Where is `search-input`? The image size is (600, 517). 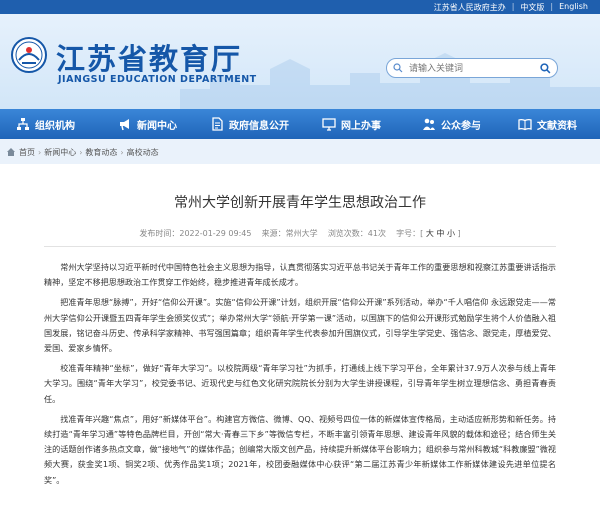 search-input is located at coordinates (473, 69).